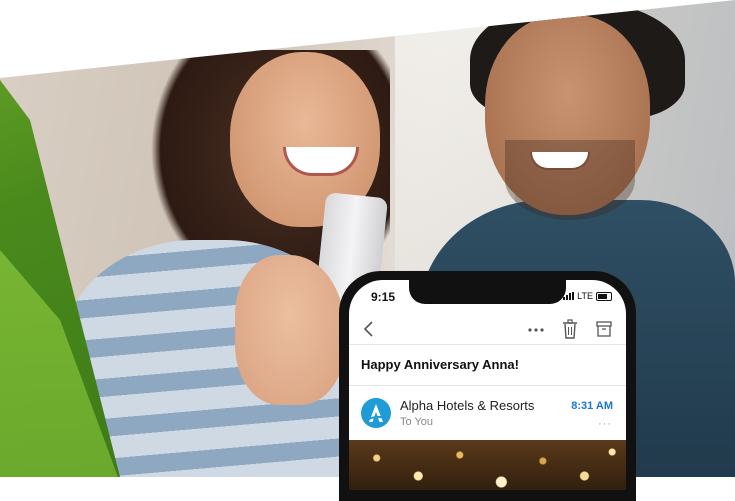 The image size is (735, 501). What do you see at coordinates (369, 329) in the screenshot?
I see `chevron-left-icon` at bounding box center [369, 329].